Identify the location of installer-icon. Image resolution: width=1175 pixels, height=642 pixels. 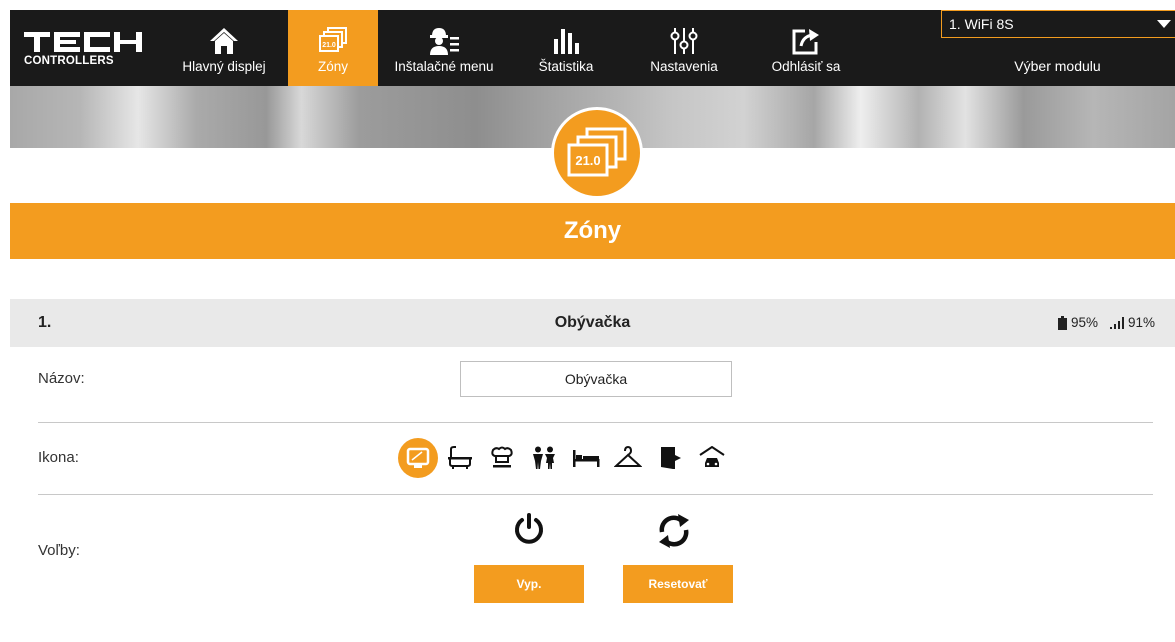
(444, 40).